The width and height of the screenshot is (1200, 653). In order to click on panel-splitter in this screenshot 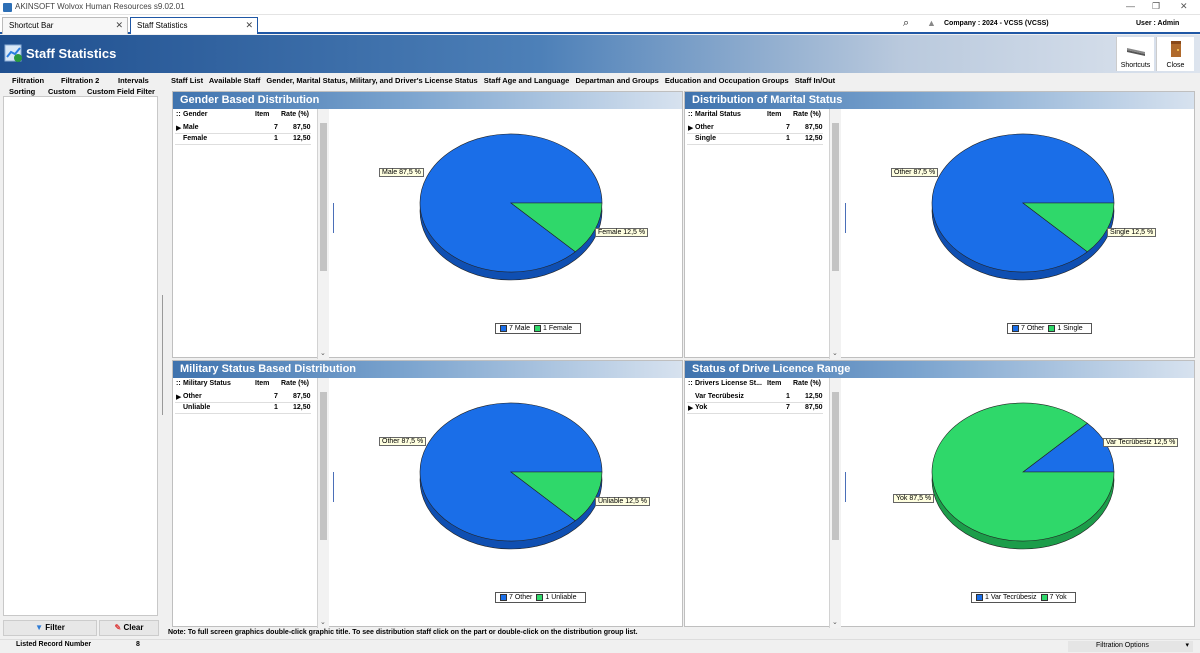, I will do `click(164, 355)`.